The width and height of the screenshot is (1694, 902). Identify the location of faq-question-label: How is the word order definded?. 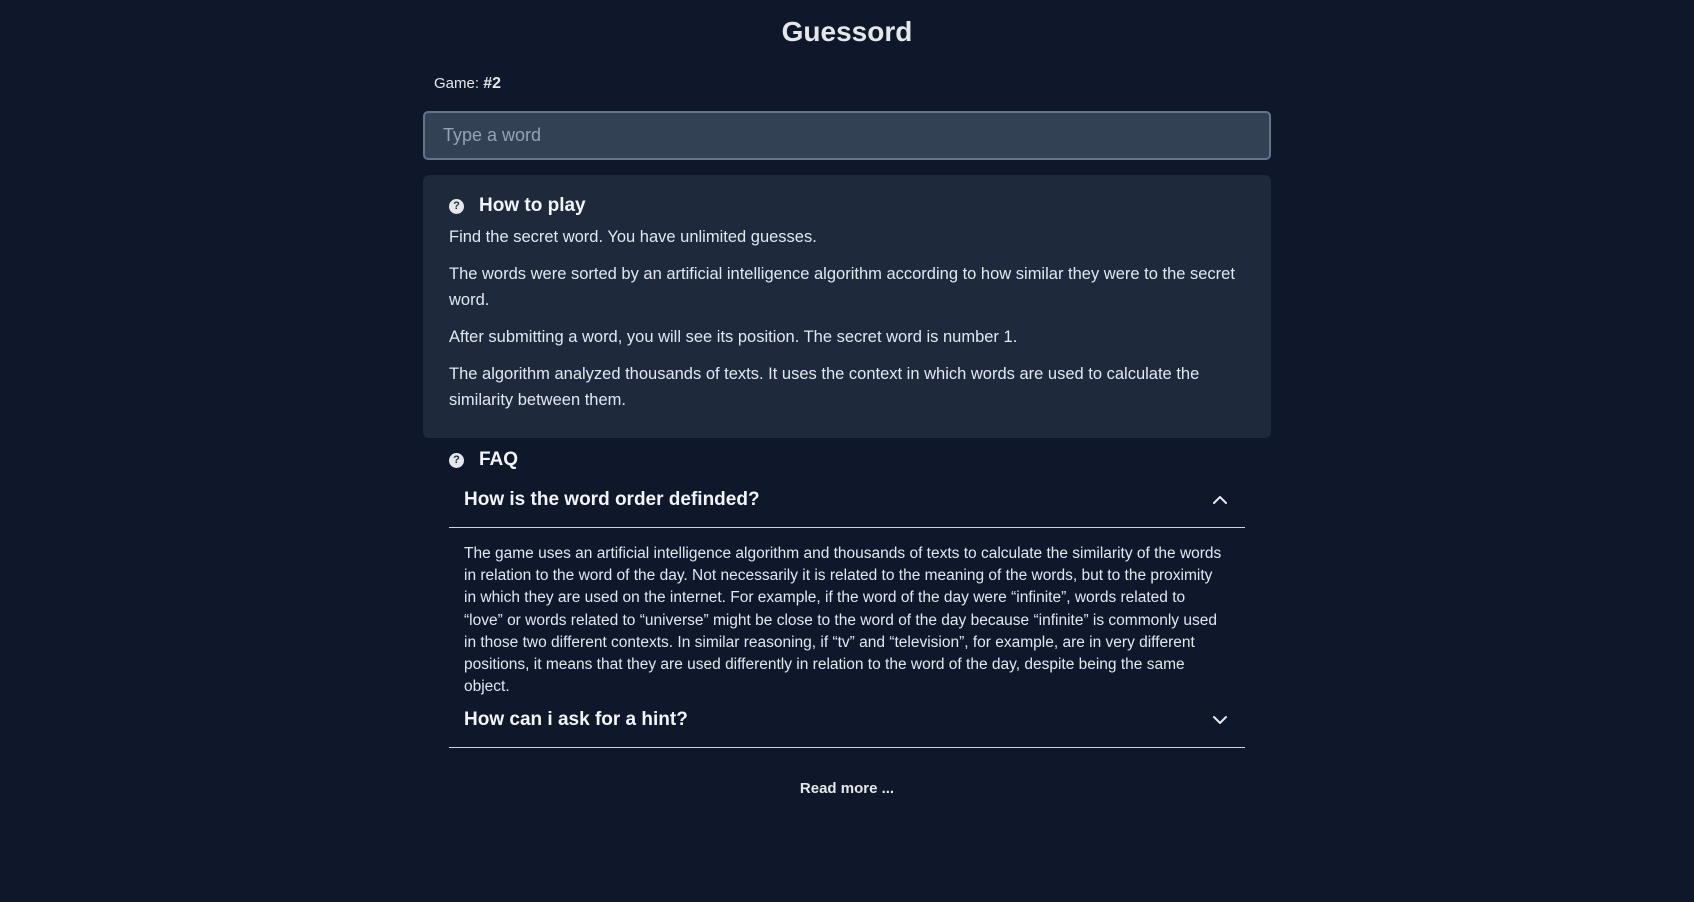
(612, 499).